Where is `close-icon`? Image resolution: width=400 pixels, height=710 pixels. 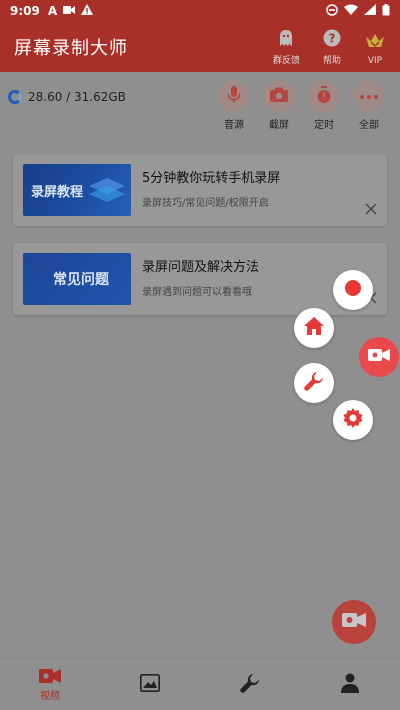 close-icon is located at coordinates (371, 207).